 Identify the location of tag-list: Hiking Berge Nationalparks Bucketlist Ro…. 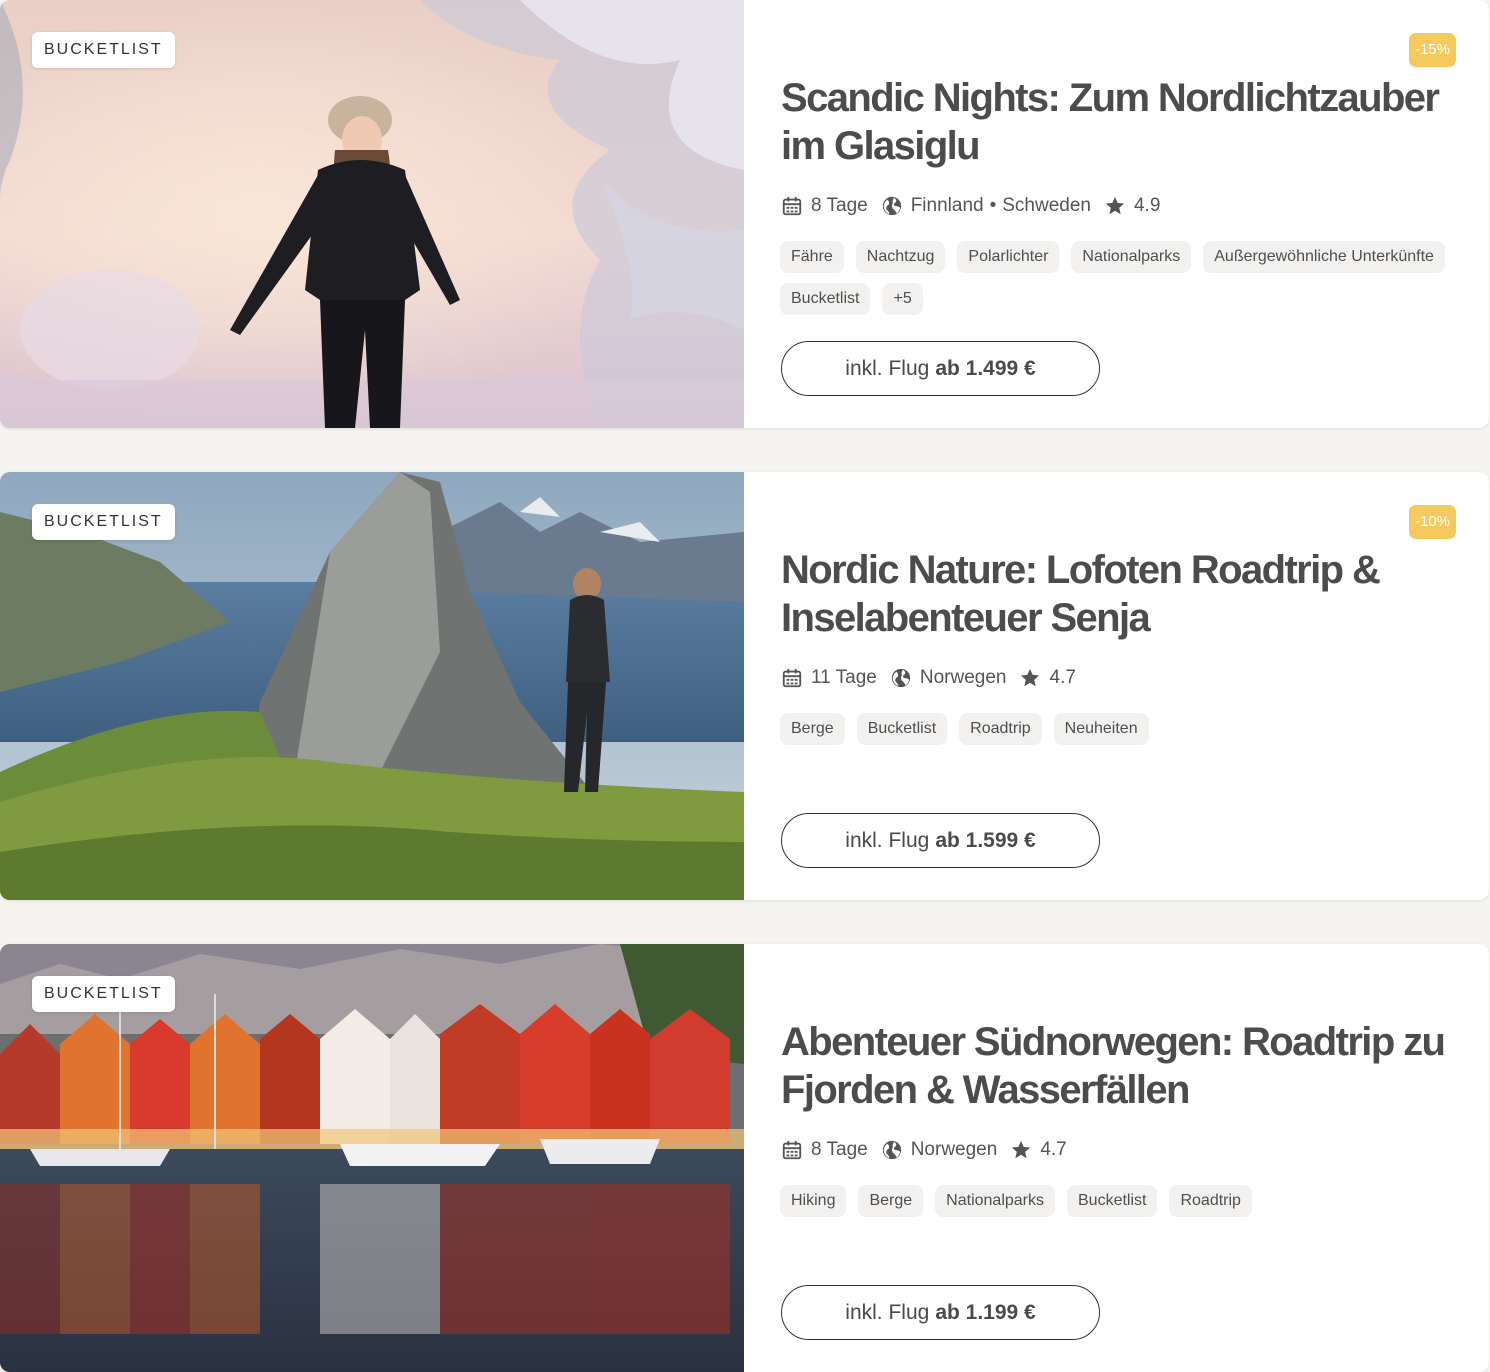
(1120, 1201).